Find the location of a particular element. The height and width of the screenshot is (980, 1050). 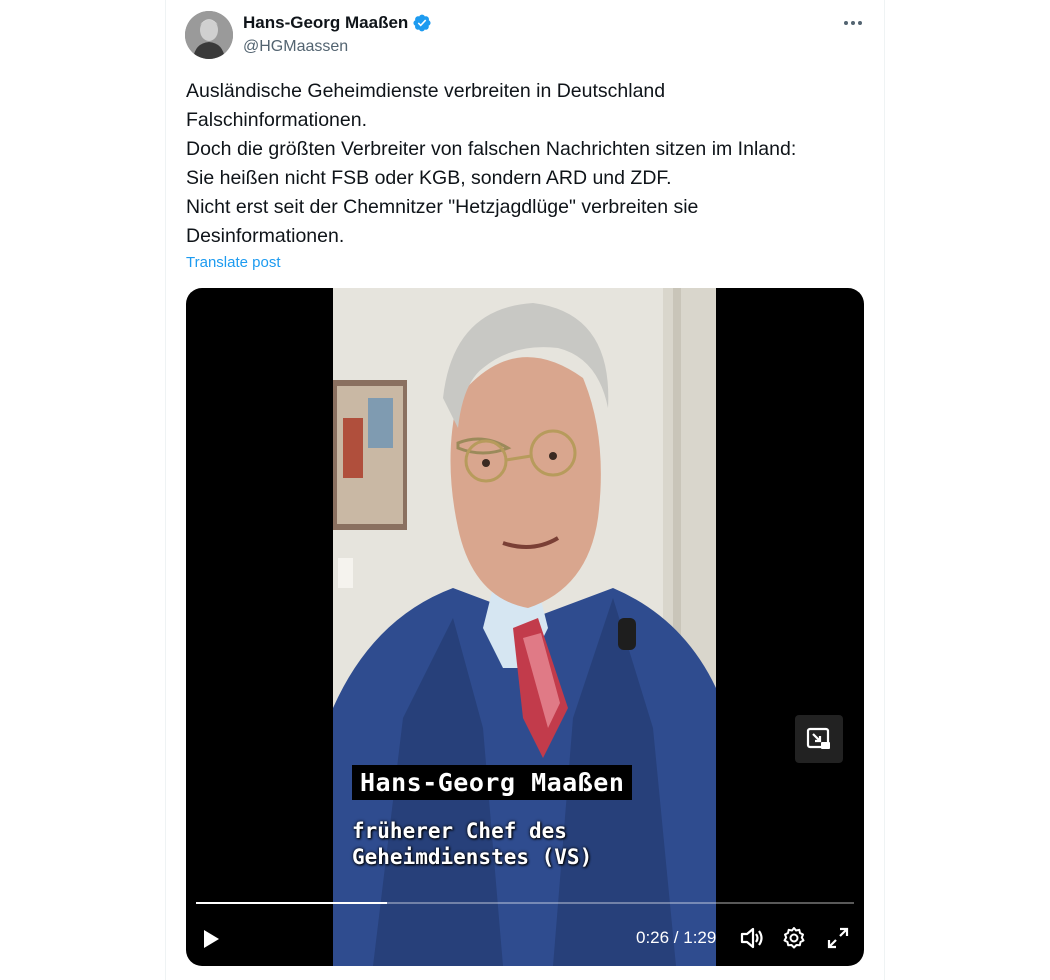

video-caption-line: früherer Chef des is located at coordinates (459, 831).